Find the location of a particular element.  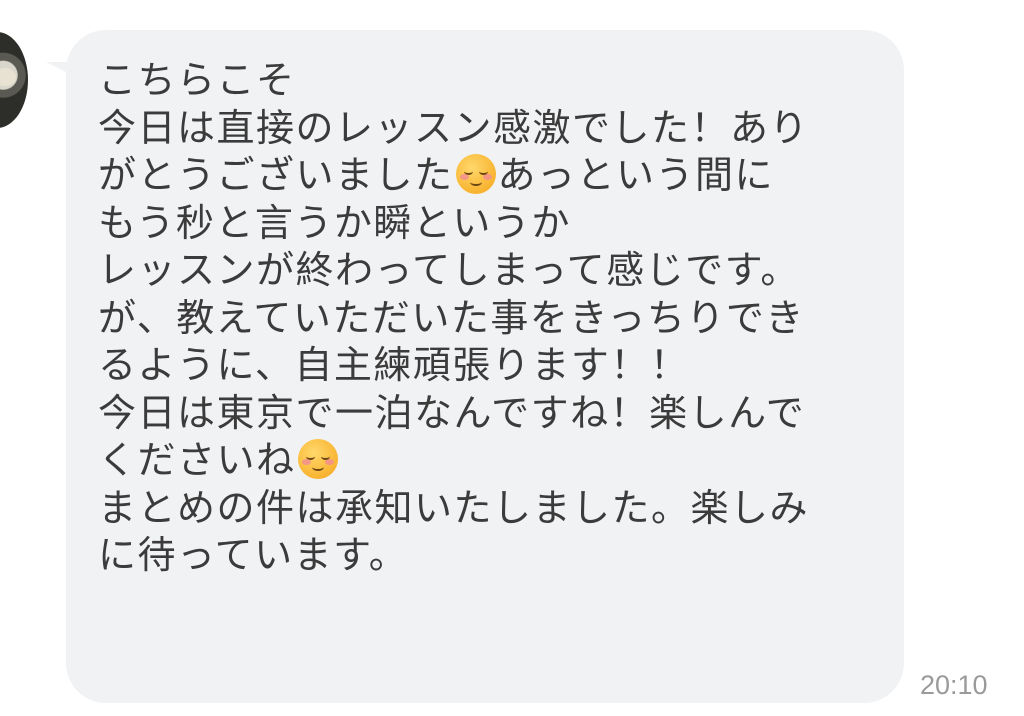

message-line-text: が、教えていただいた事をきっちりでき is located at coordinates (451, 317).